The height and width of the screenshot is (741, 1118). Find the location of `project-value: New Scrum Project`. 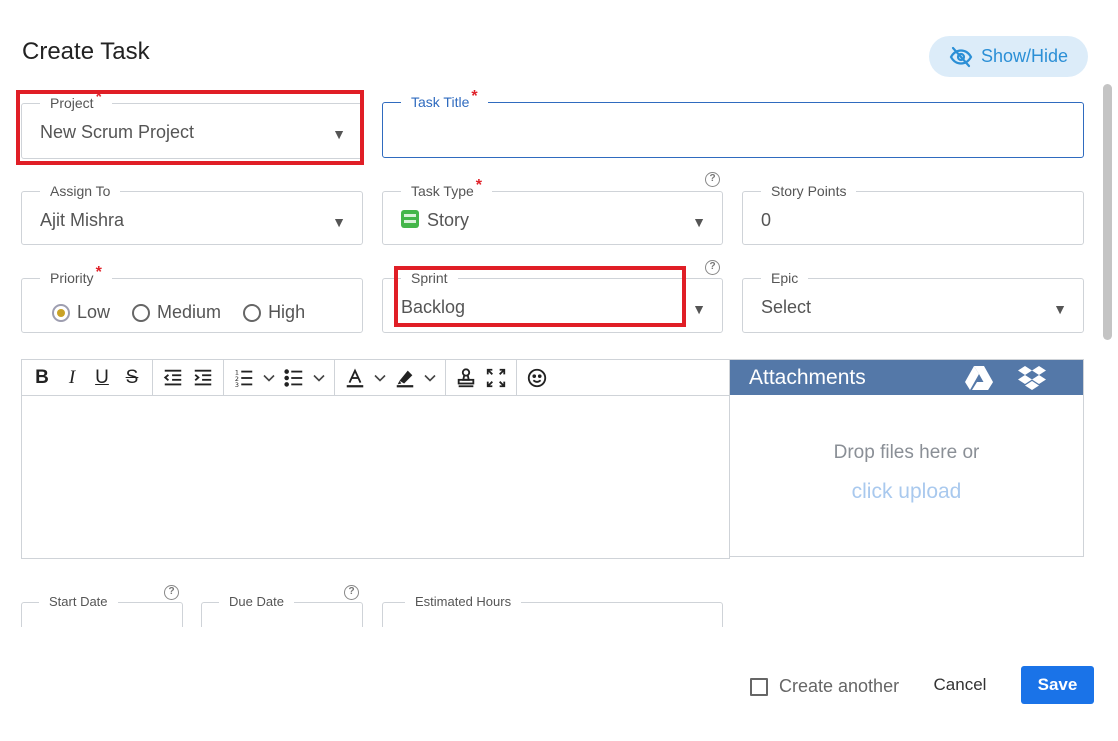

project-value: New Scrum Project is located at coordinates (117, 132).